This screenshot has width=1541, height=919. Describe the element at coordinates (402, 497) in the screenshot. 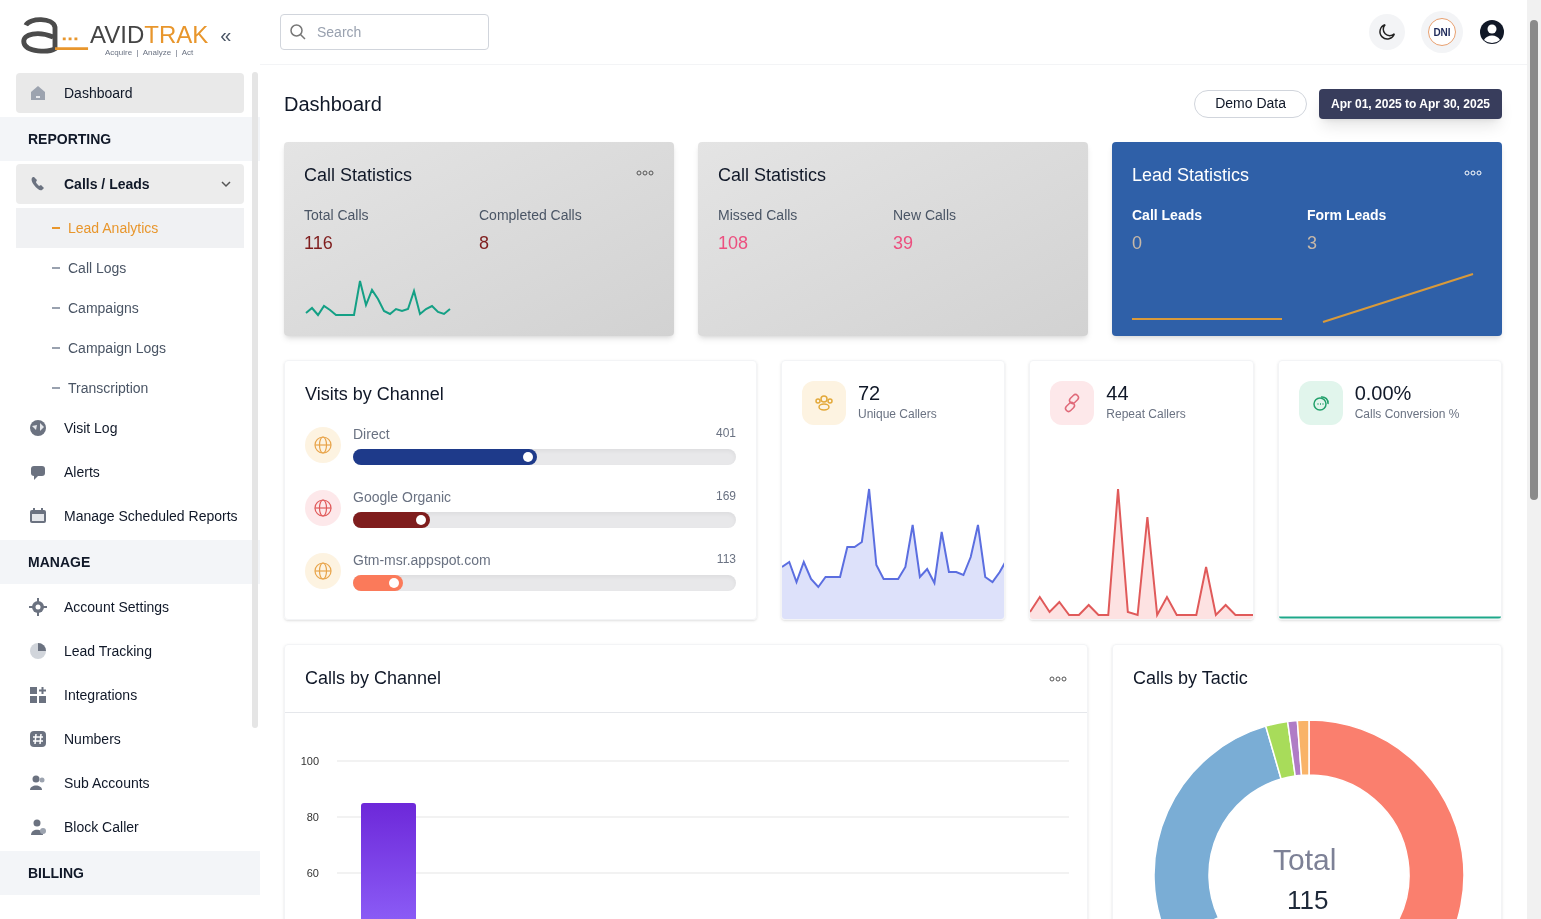

I see `channel-name: Google Organic` at that location.